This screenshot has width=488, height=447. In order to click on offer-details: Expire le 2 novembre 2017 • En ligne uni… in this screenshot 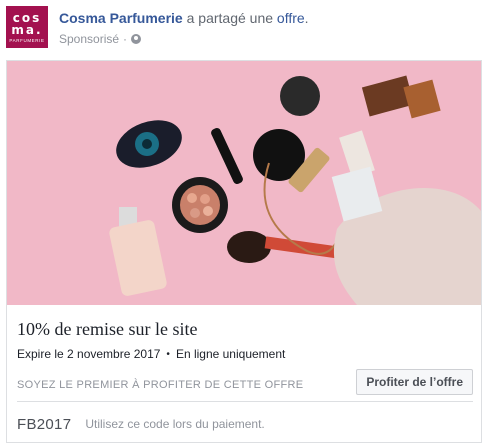, I will do `click(151, 354)`.